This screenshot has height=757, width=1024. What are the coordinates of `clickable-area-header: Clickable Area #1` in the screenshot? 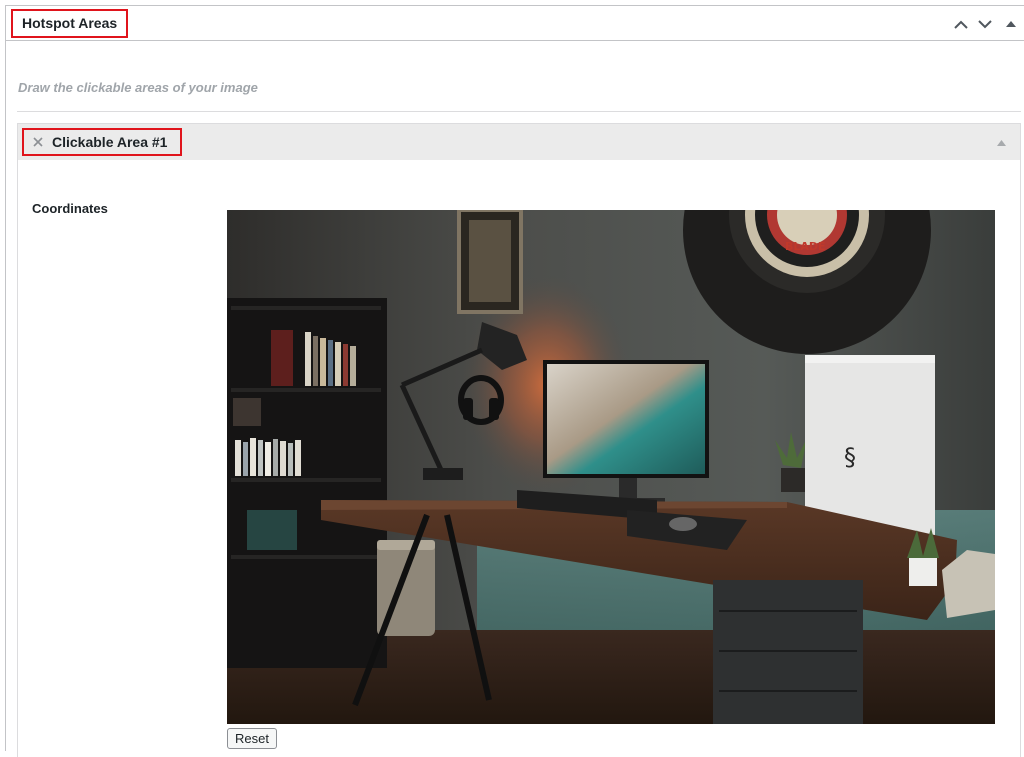 It's located at (519, 142).